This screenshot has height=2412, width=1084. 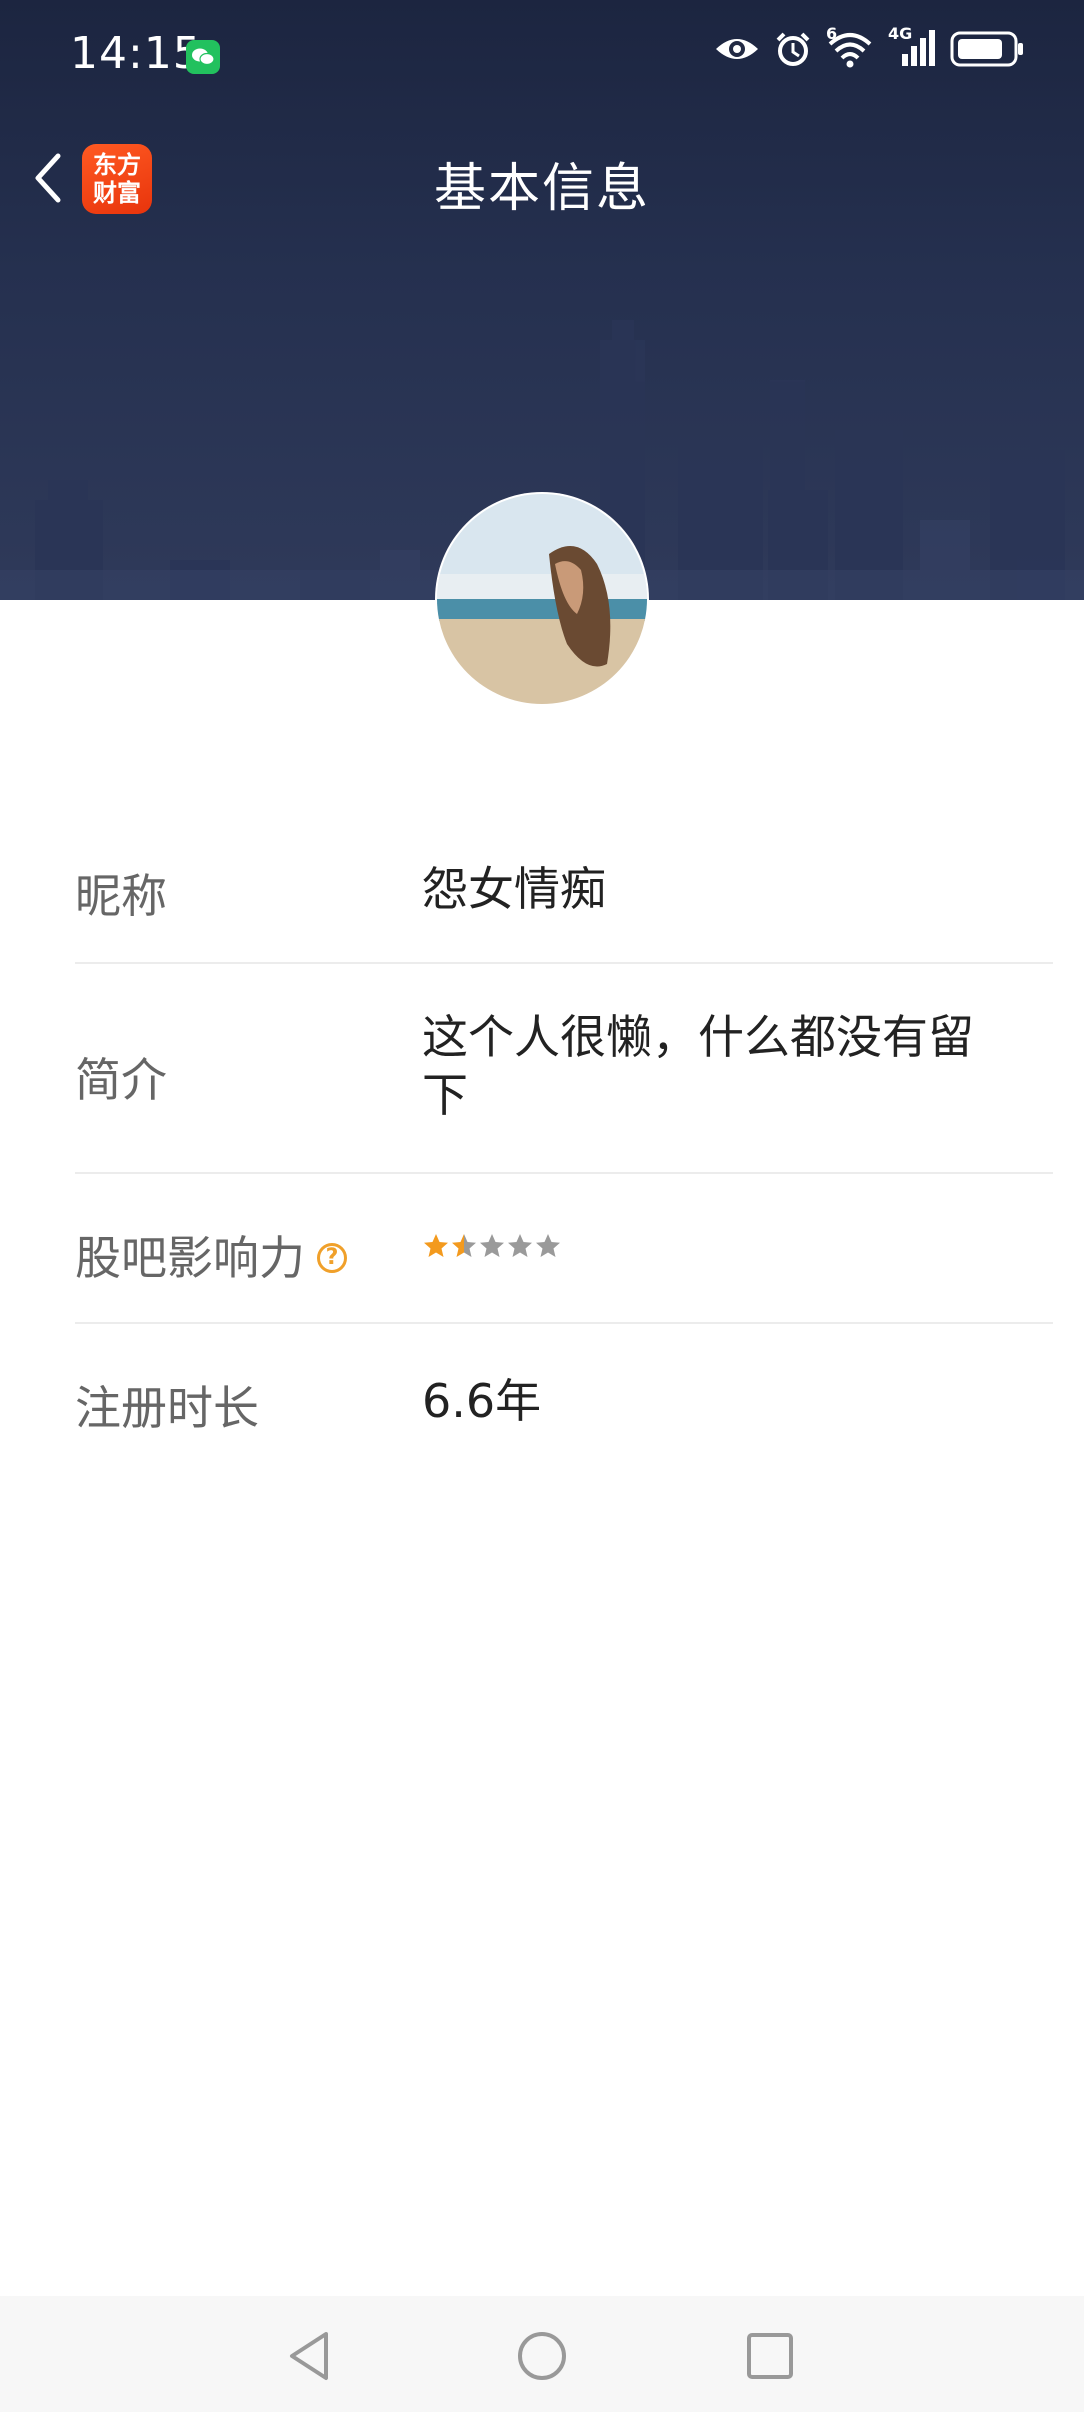 I want to click on avatar-photo, so click(x=542, y=599).